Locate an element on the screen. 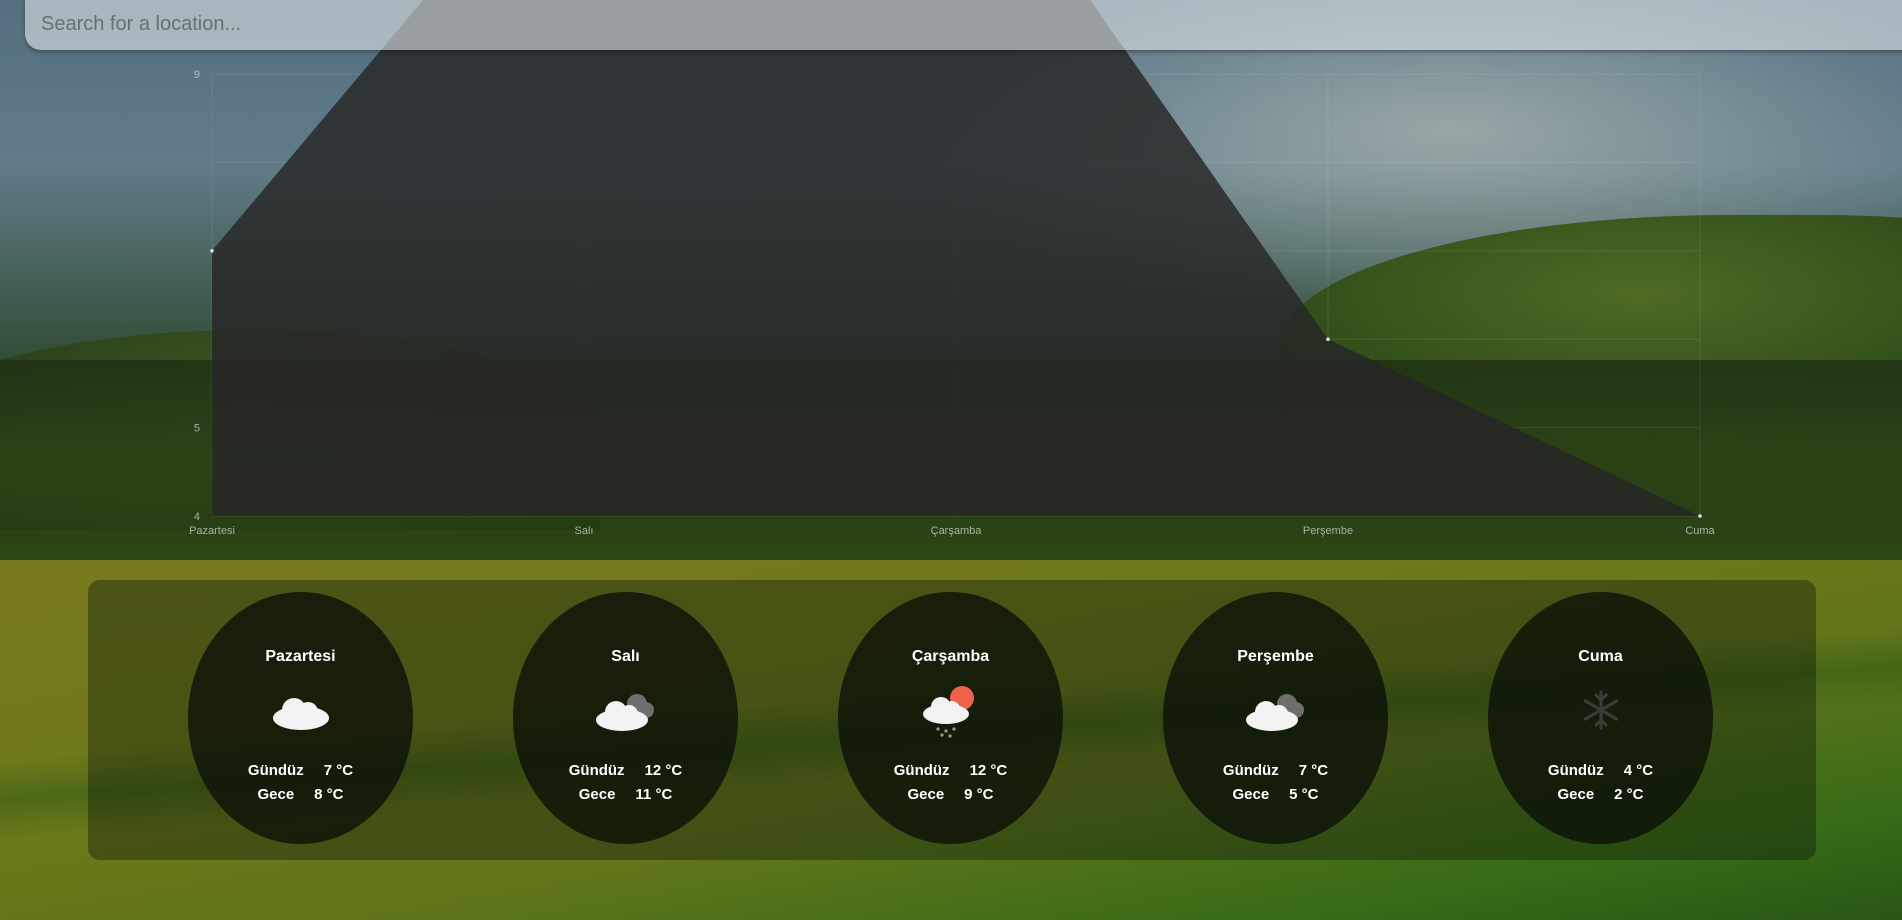 Image resolution: width=1902 pixels, height=920 pixels. y-tick-label: 9 is located at coordinates (197, 75).